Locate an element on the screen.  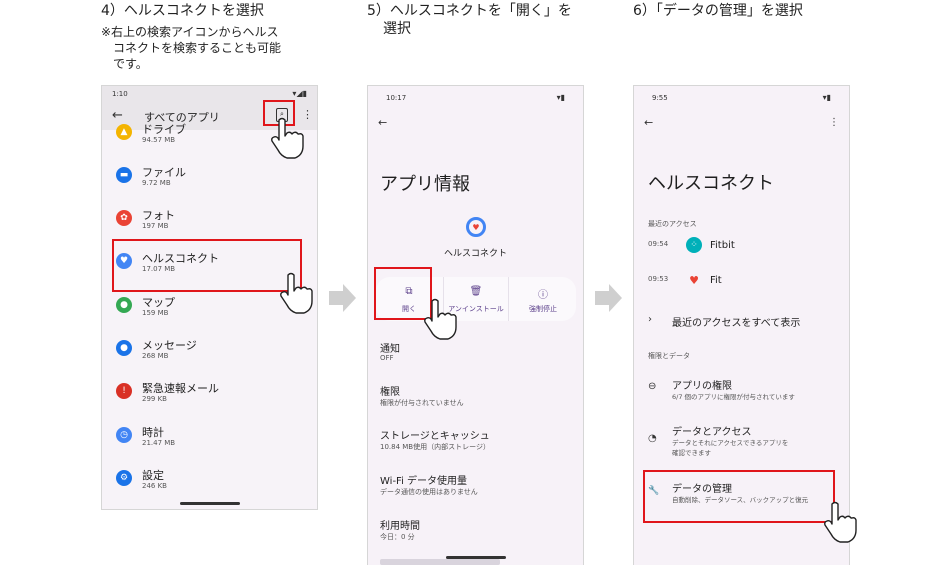
step5-caption-line1: 5）ヘルスコネクトを「開く」を is located at coordinates (469, 11).